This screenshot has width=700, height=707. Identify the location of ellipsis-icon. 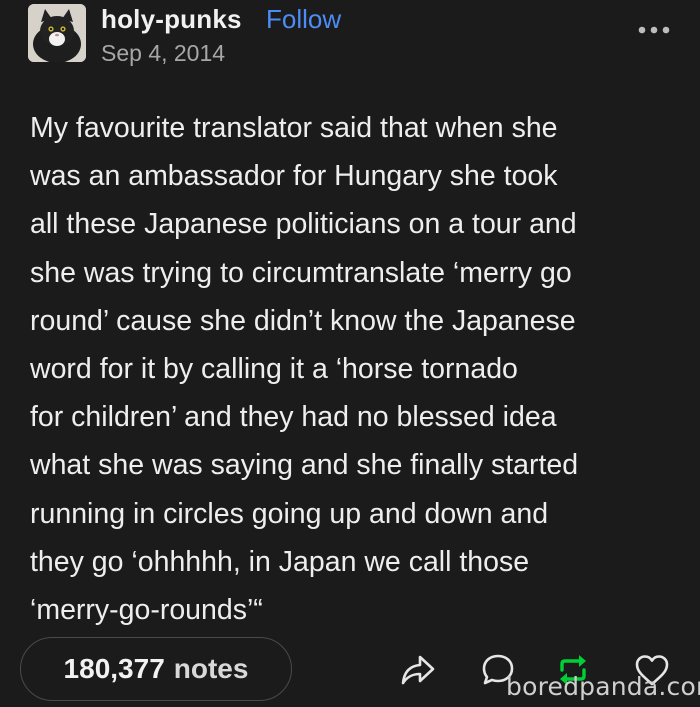
(654, 30).